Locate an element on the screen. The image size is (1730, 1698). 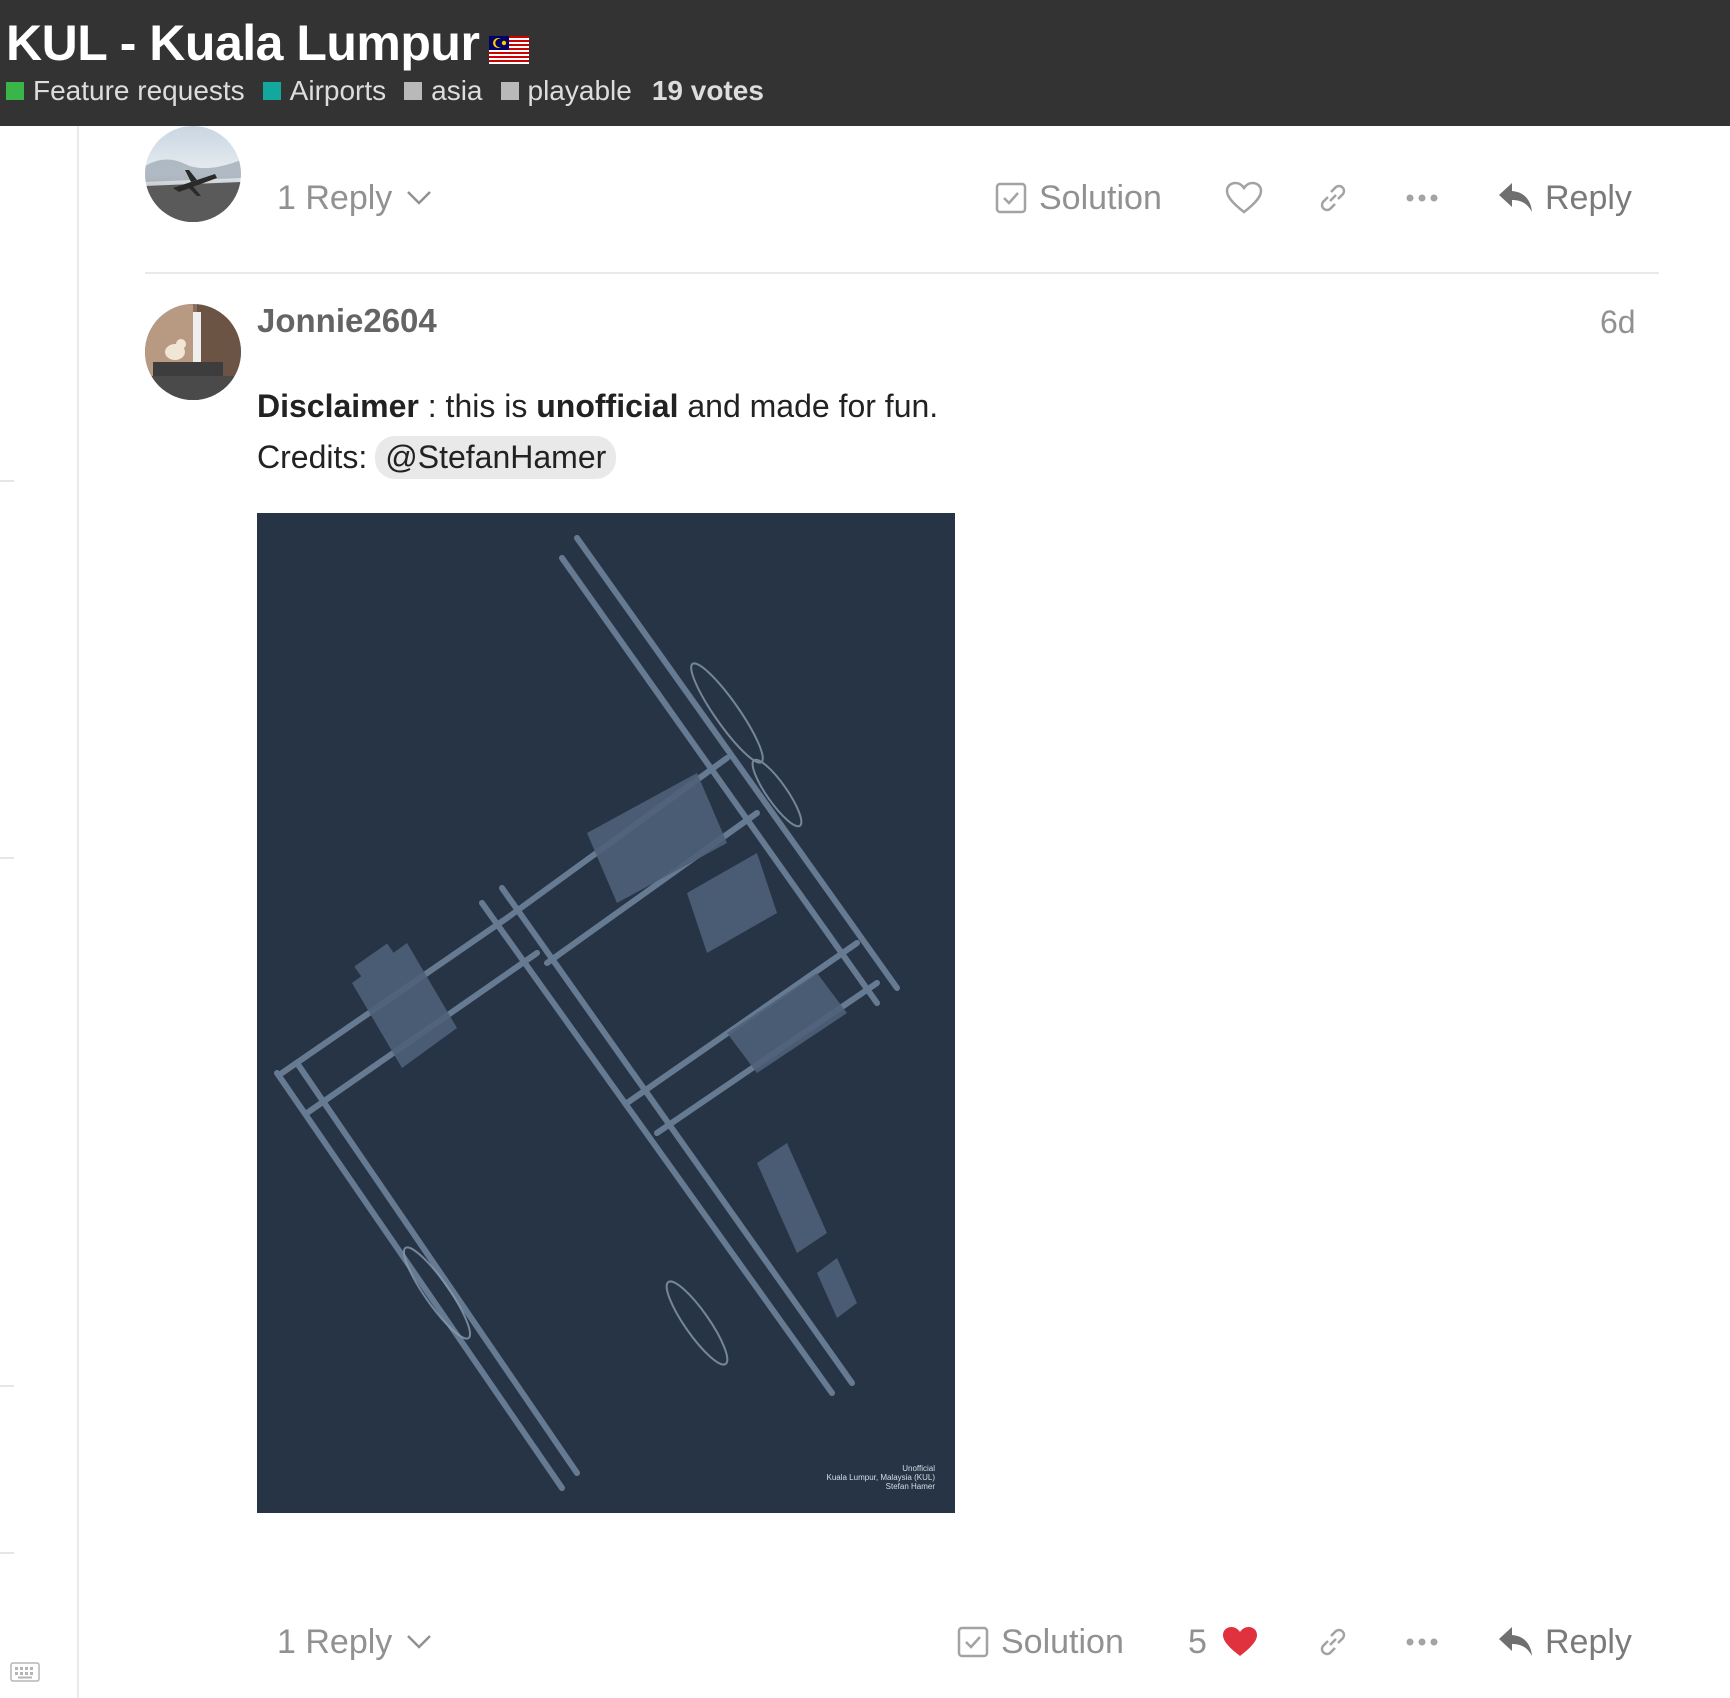
post-actions: 1 Reply Solution 5 Reply is located at coordinates (905, 1642).